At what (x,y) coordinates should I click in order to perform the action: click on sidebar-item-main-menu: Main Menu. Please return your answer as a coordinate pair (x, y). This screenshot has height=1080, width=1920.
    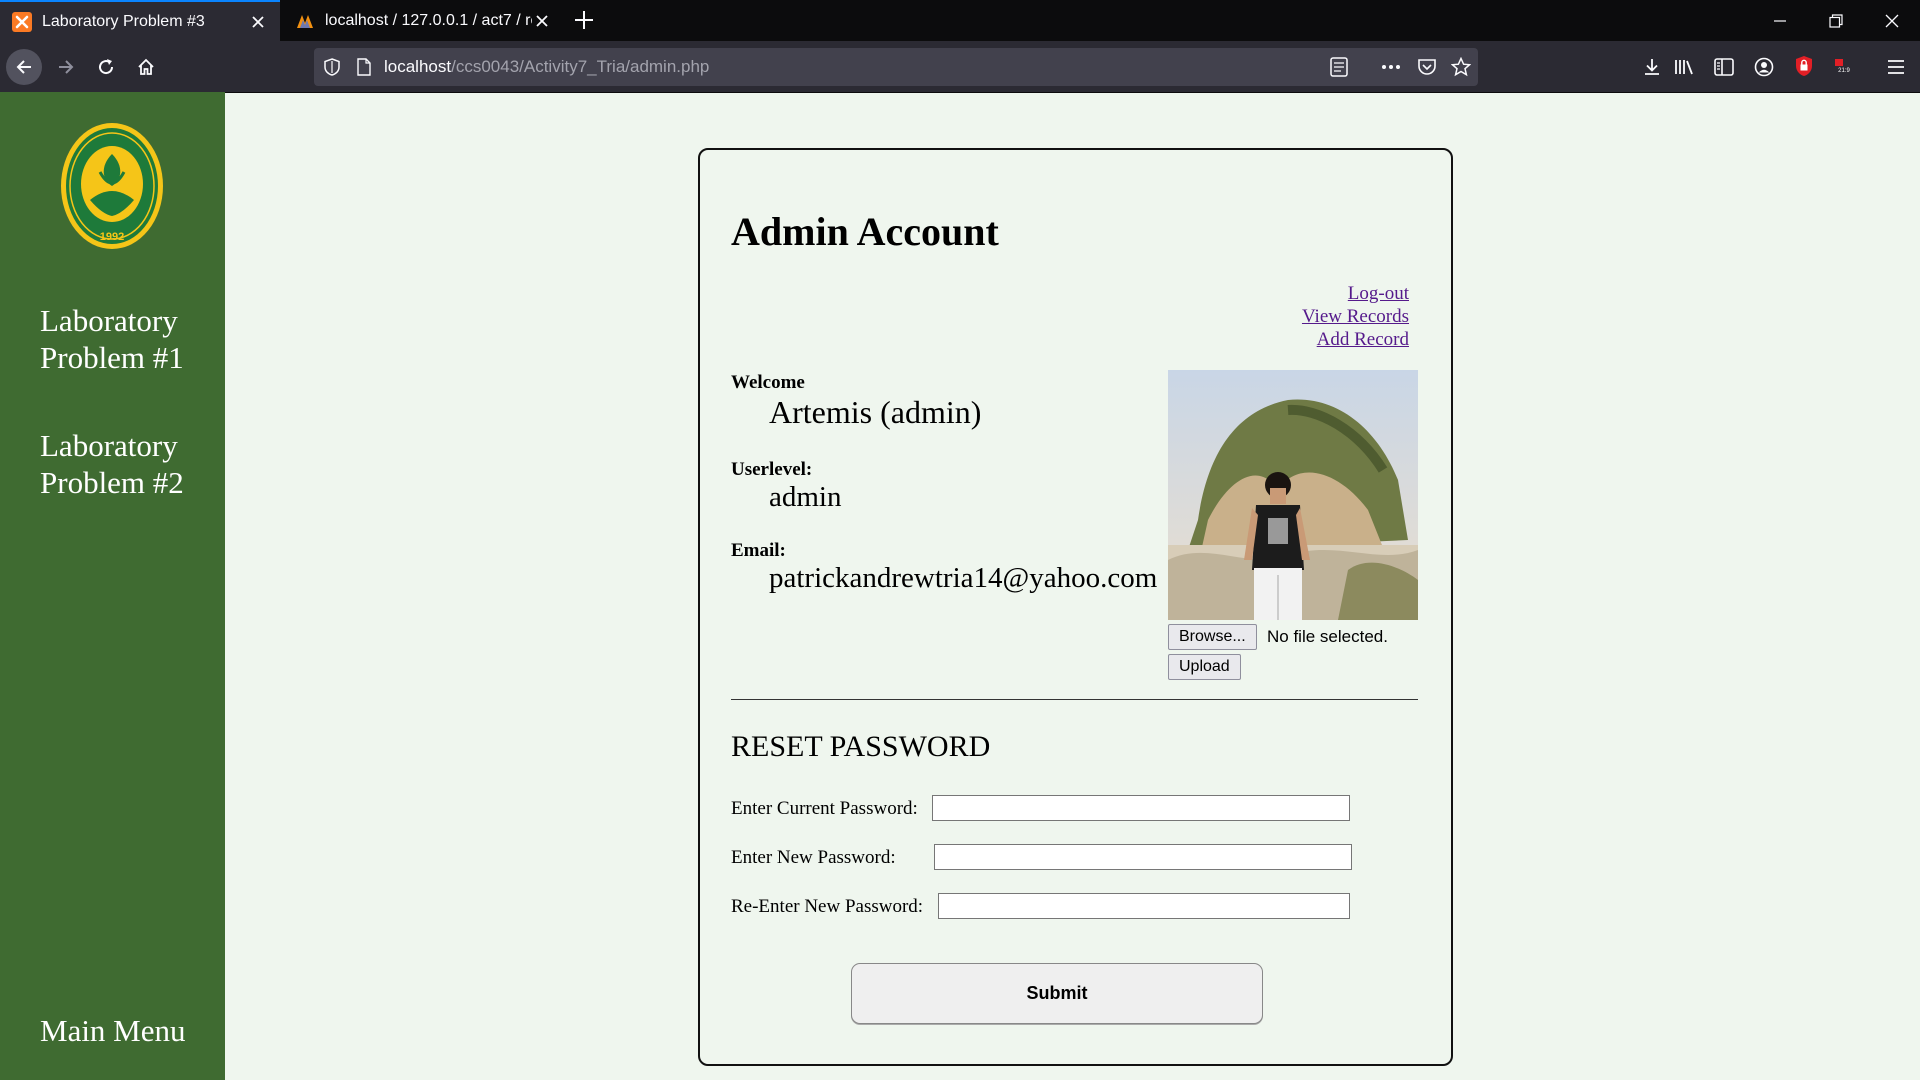
    Looking at the image, I should click on (125, 1030).